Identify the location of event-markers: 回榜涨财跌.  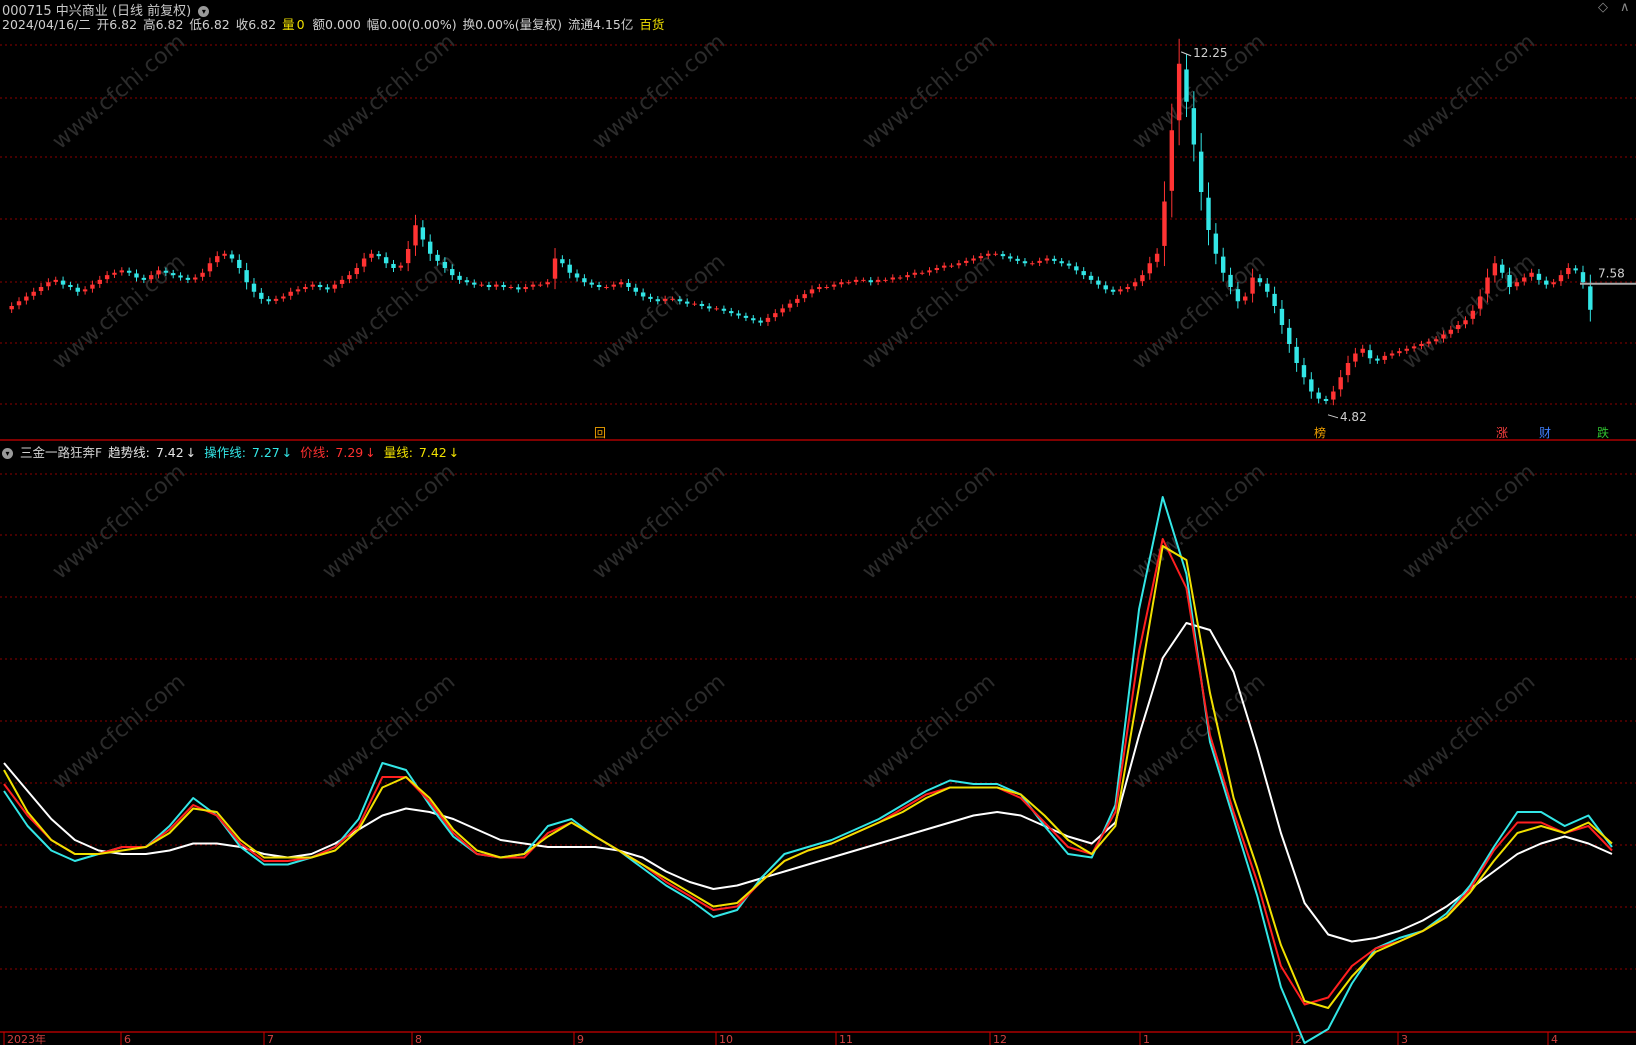
(1101, 432).